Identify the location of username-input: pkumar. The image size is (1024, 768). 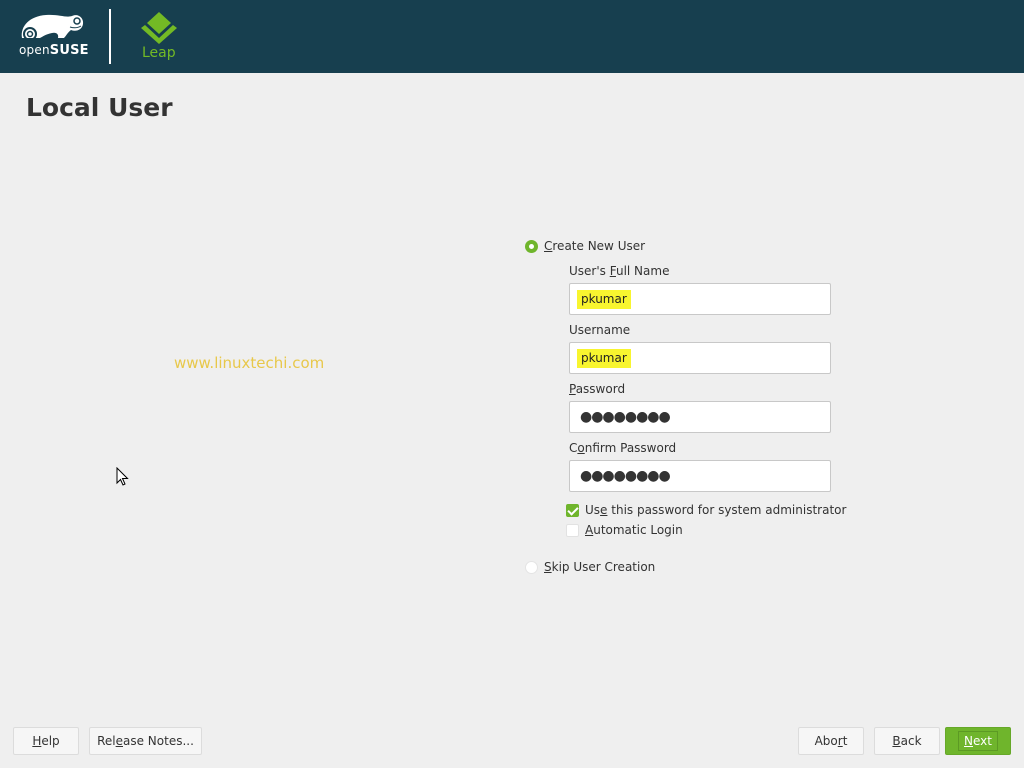
(700, 358).